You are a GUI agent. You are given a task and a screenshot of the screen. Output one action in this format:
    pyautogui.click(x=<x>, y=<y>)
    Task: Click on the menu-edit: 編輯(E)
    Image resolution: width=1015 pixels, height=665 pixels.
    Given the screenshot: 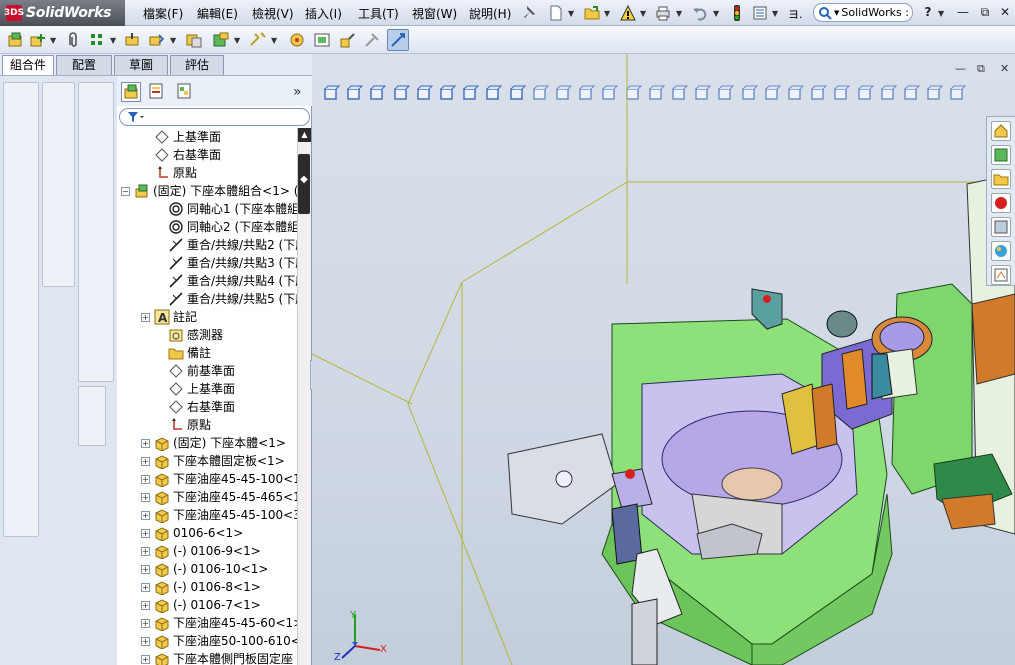 What is the action you would take?
    pyautogui.click(x=217, y=13)
    